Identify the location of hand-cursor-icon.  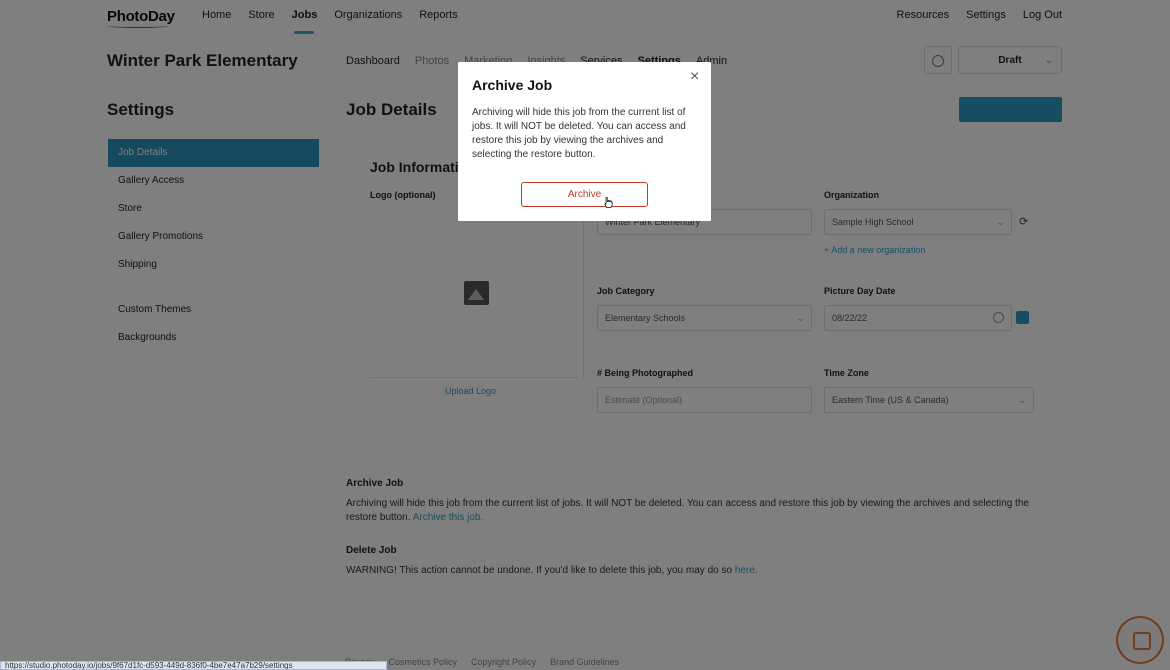
(608, 202).